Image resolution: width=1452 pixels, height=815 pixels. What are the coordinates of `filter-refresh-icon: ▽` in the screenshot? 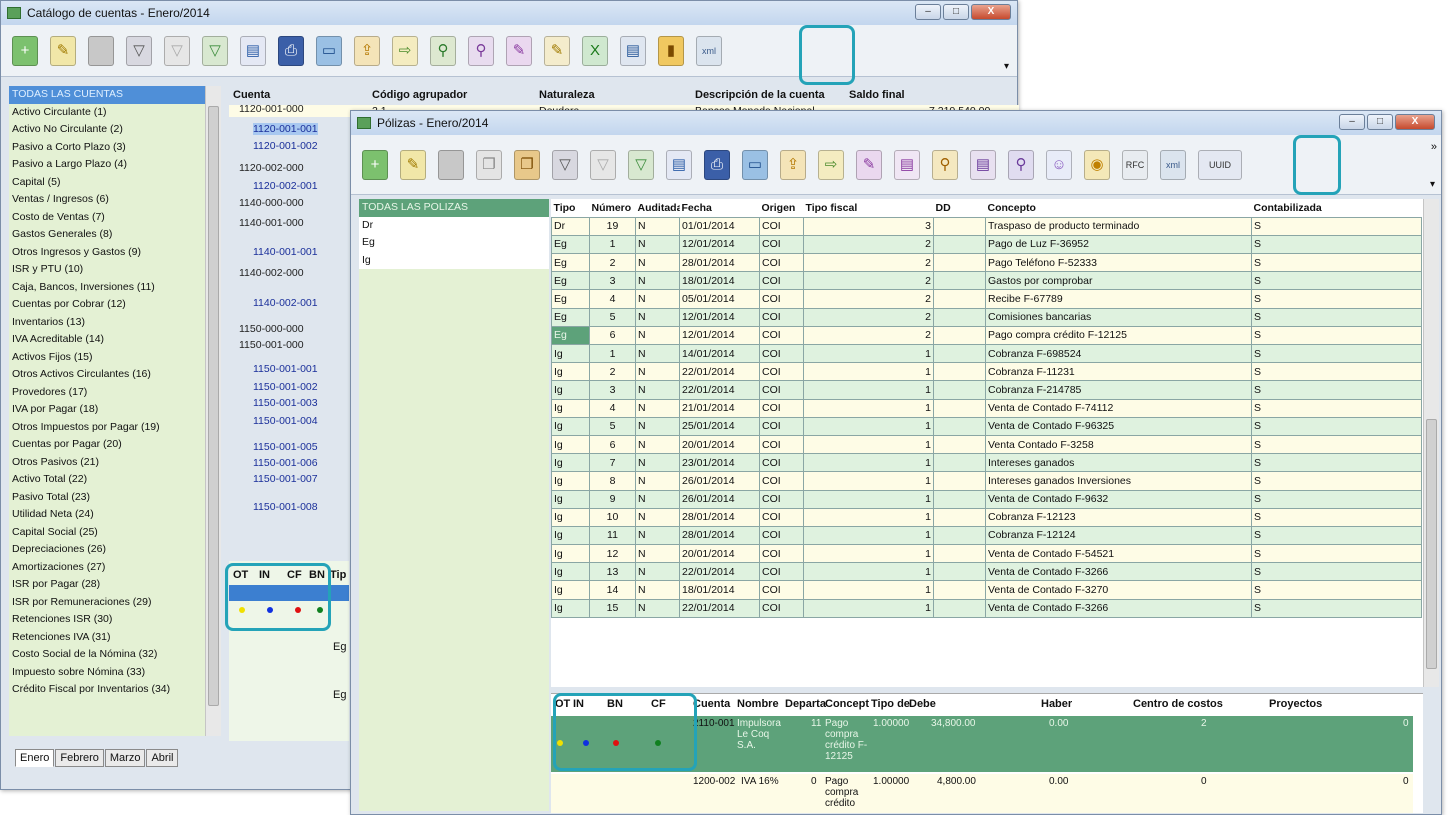 It's located at (641, 165).